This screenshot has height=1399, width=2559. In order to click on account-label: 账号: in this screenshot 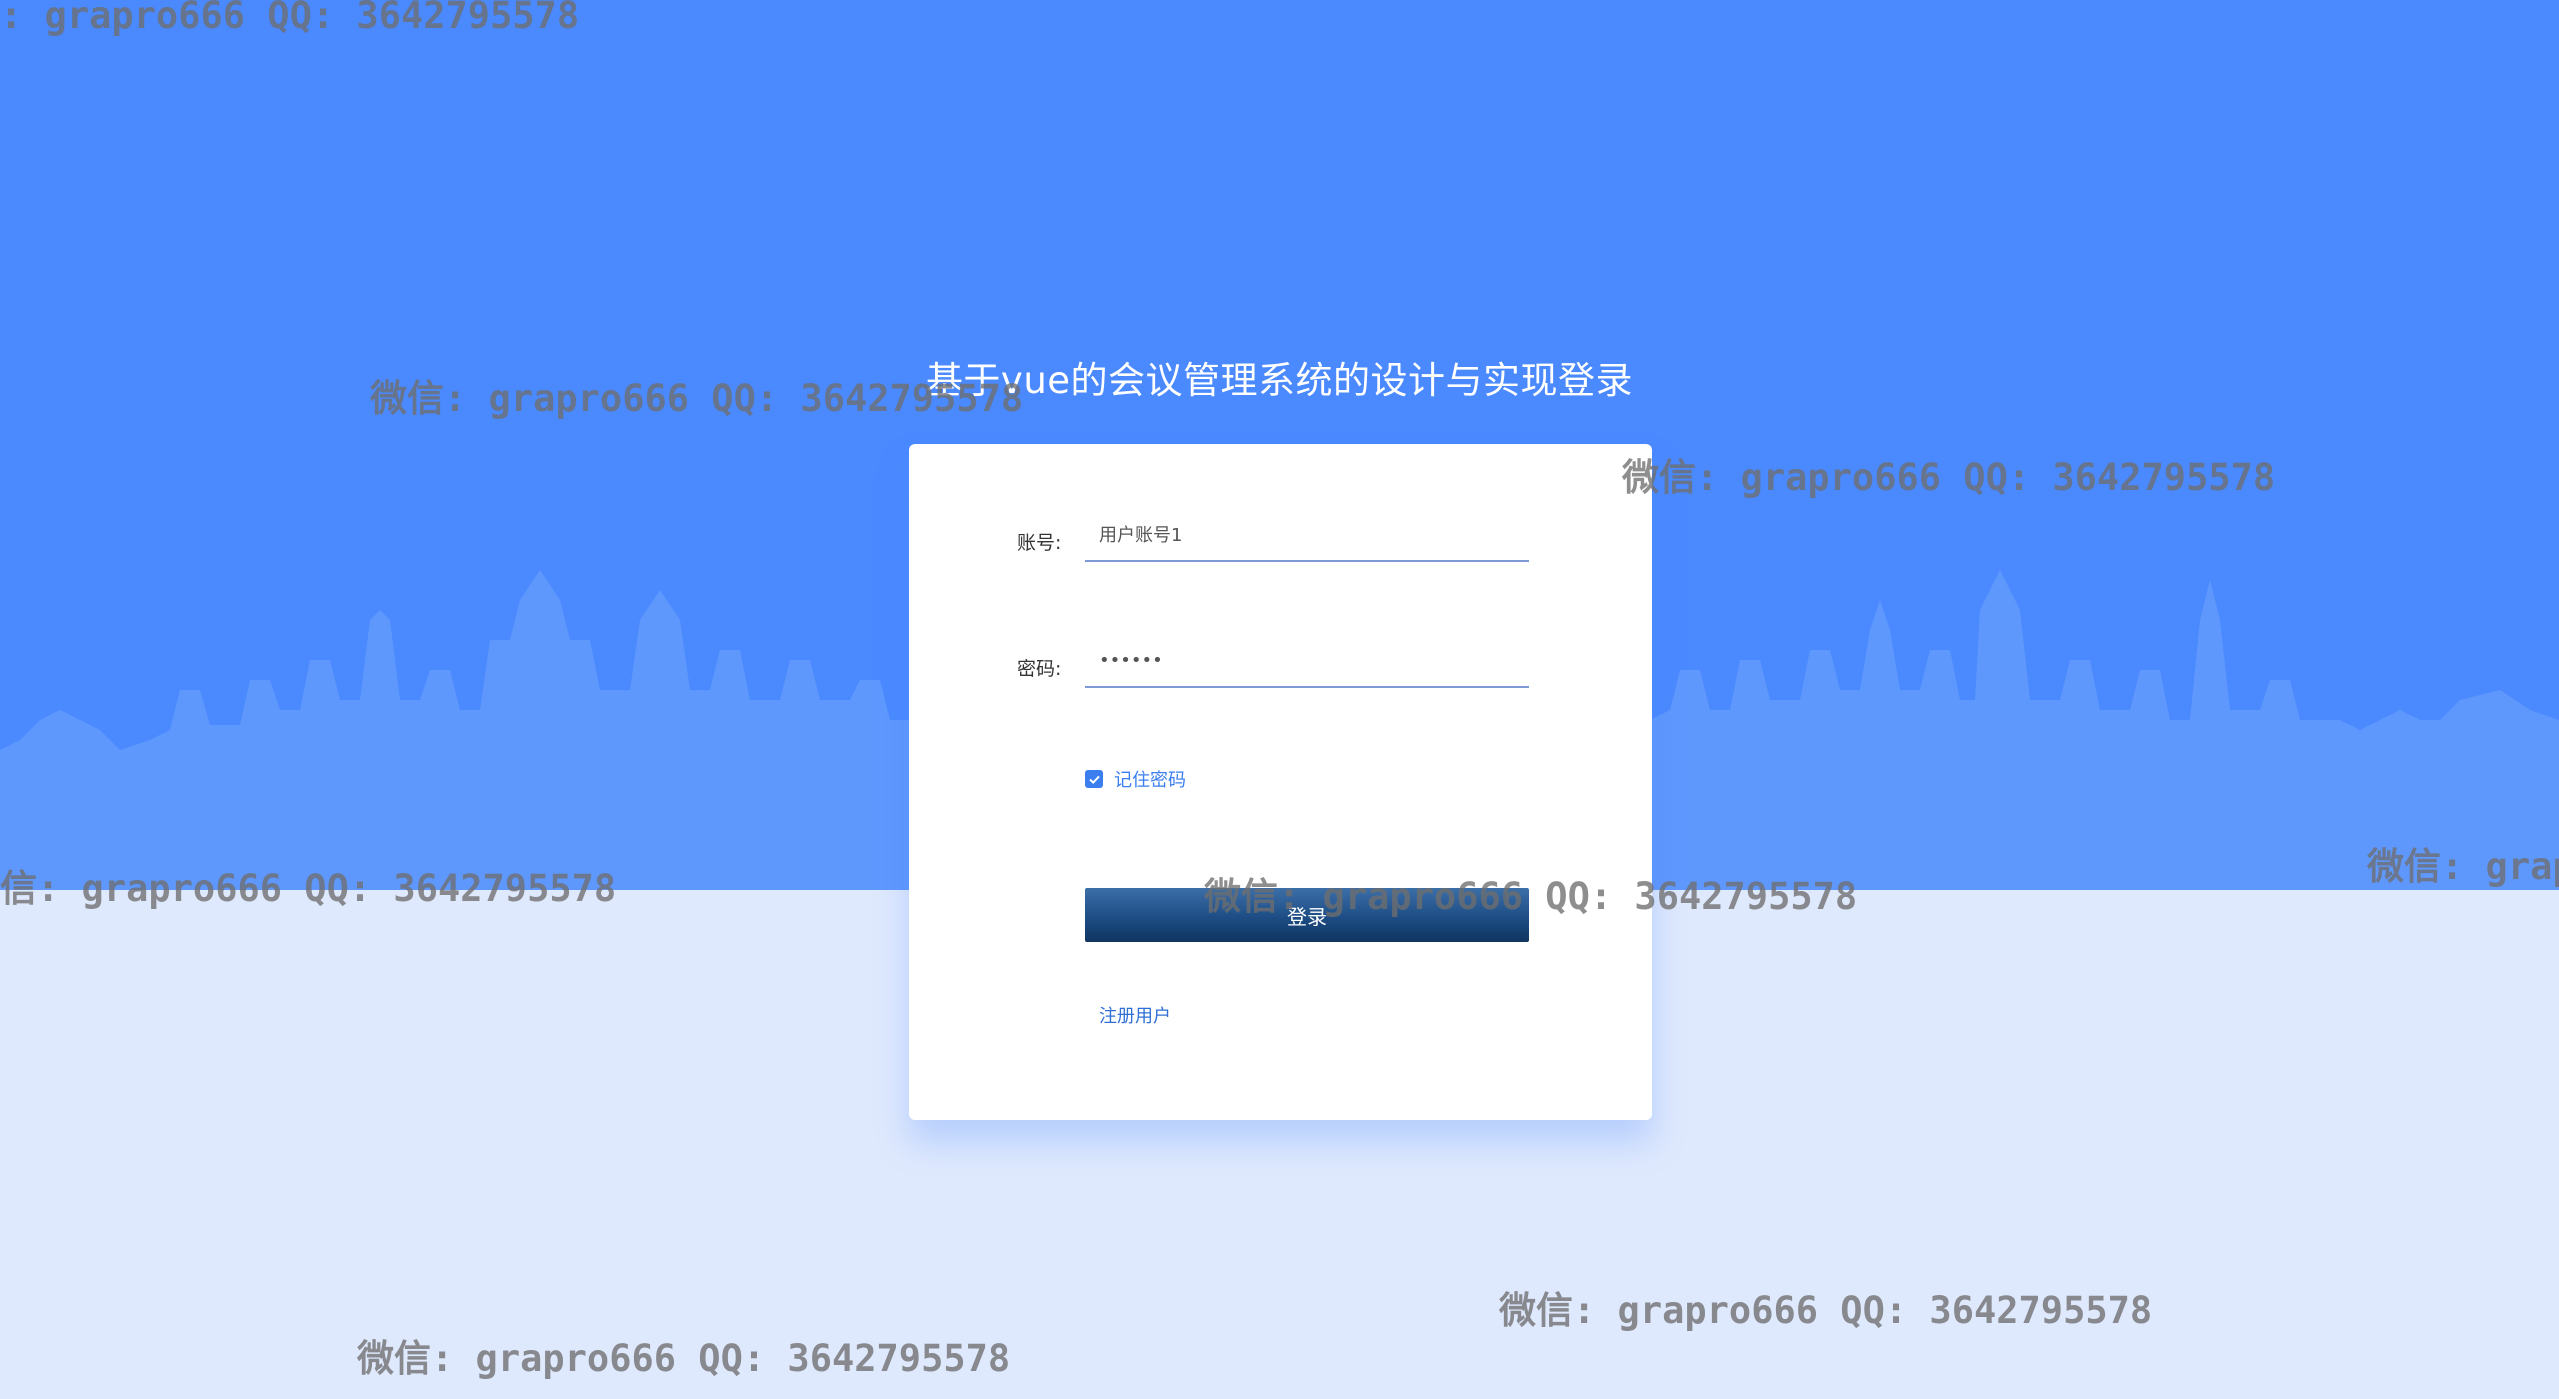, I will do `click(1039, 543)`.